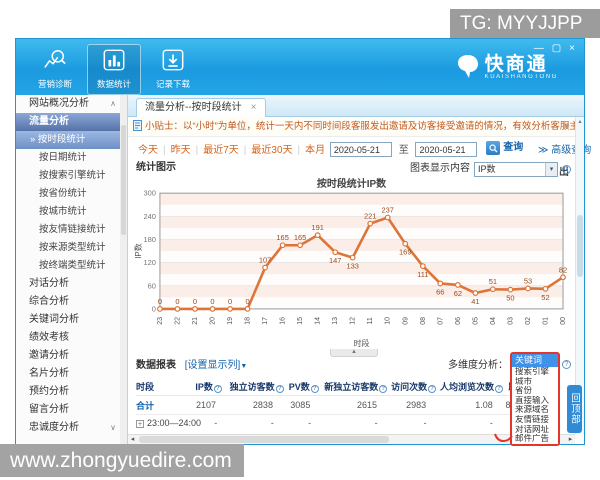 This screenshot has height=480, width=600. What do you see at coordinates (71, 266) in the screenshot?
I see `sidebar-item: 按终端类型统计` at bounding box center [71, 266].